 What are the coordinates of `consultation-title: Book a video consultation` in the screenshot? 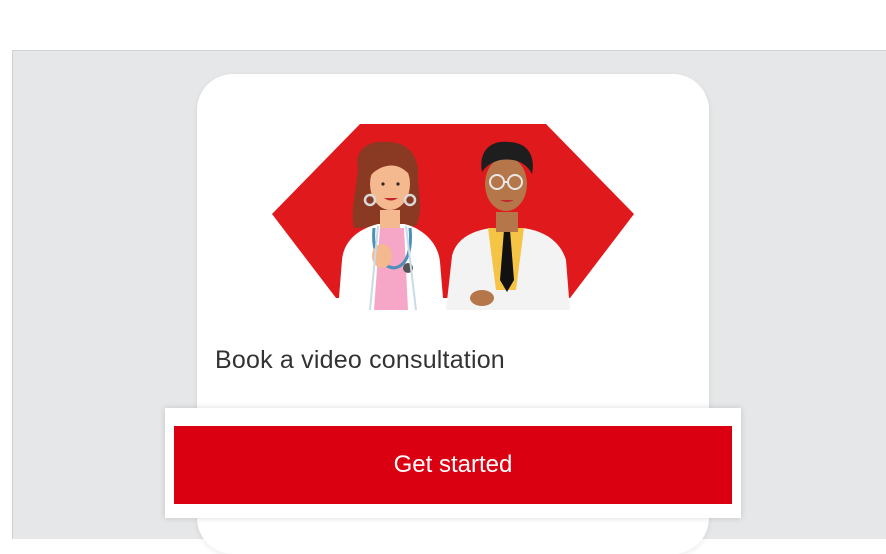 It's located at (360, 360).